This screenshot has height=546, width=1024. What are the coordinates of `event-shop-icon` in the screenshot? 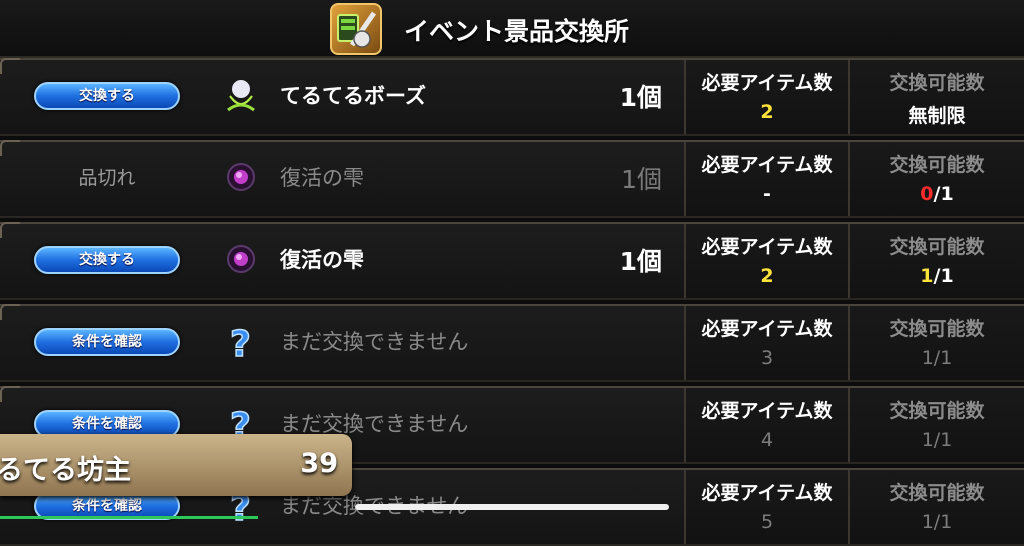 It's located at (356, 29).